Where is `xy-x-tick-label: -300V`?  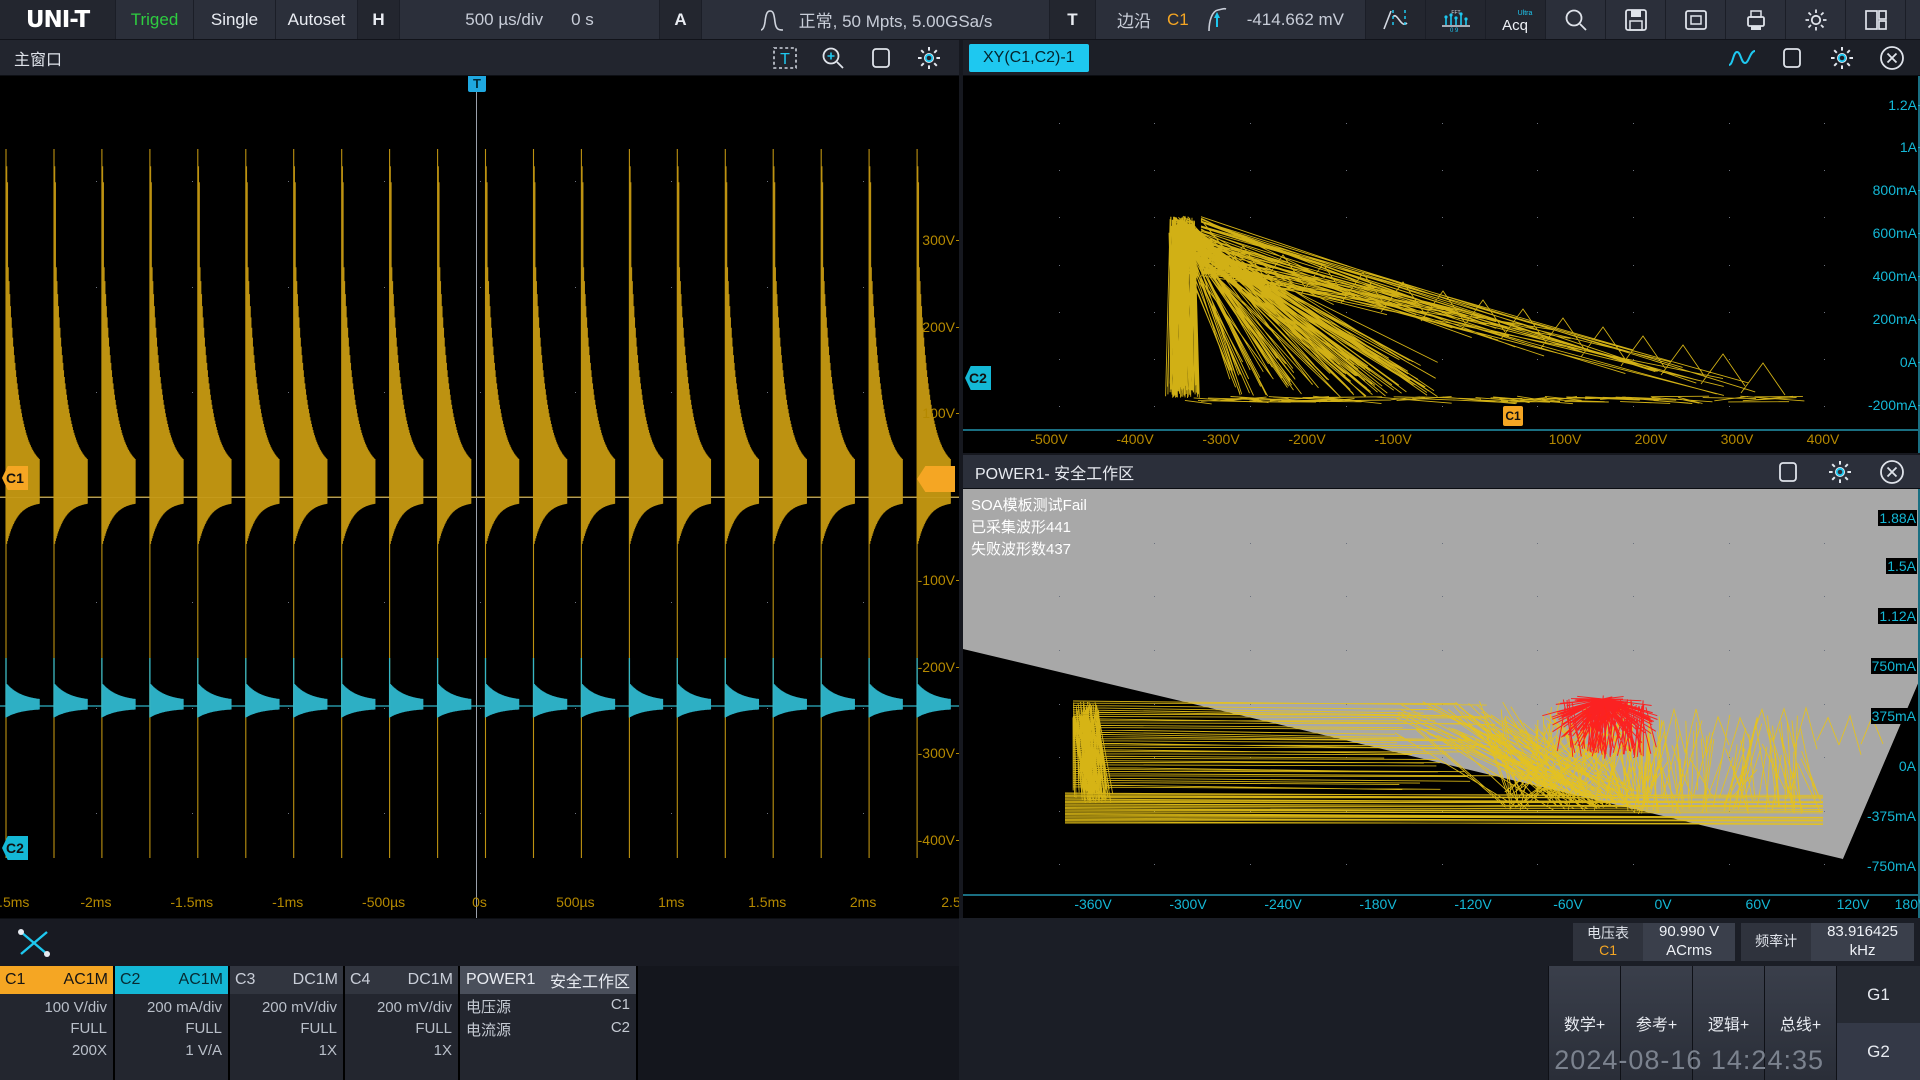 xy-x-tick-label: -300V is located at coordinates (1221, 439).